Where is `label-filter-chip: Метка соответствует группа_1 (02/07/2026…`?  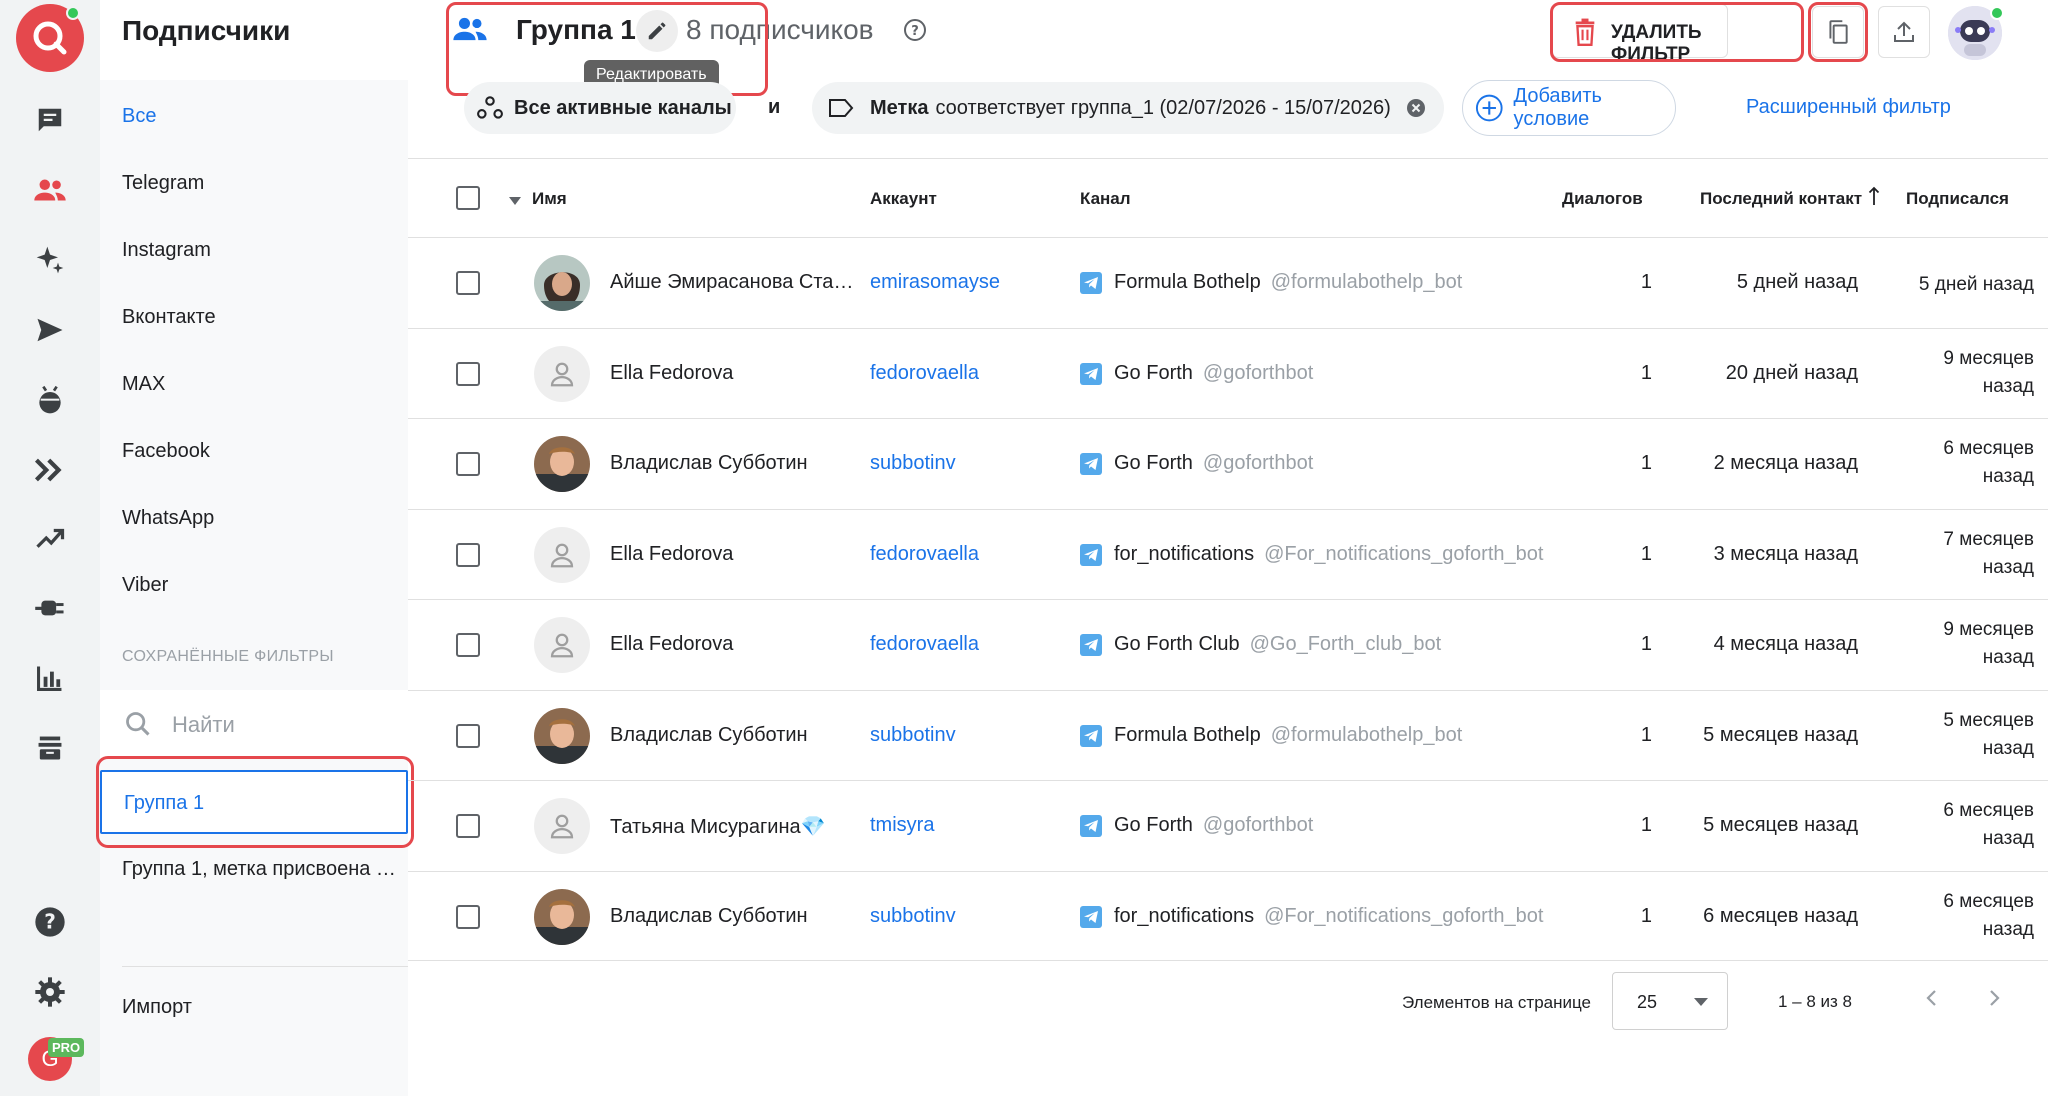 label-filter-chip: Метка соответствует группа_1 (02/07/2026… is located at coordinates (1128, 108).